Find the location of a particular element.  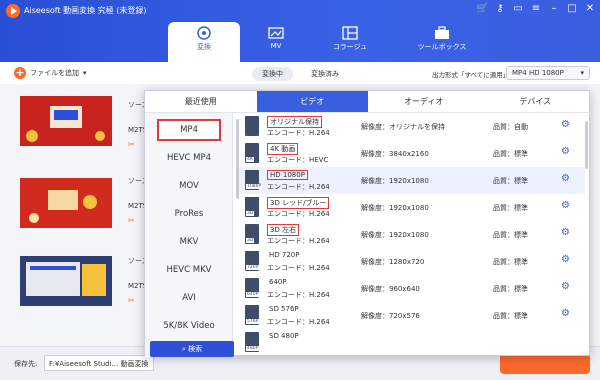

preset-icon-tag: 640P is located at coordinates (253, 294).